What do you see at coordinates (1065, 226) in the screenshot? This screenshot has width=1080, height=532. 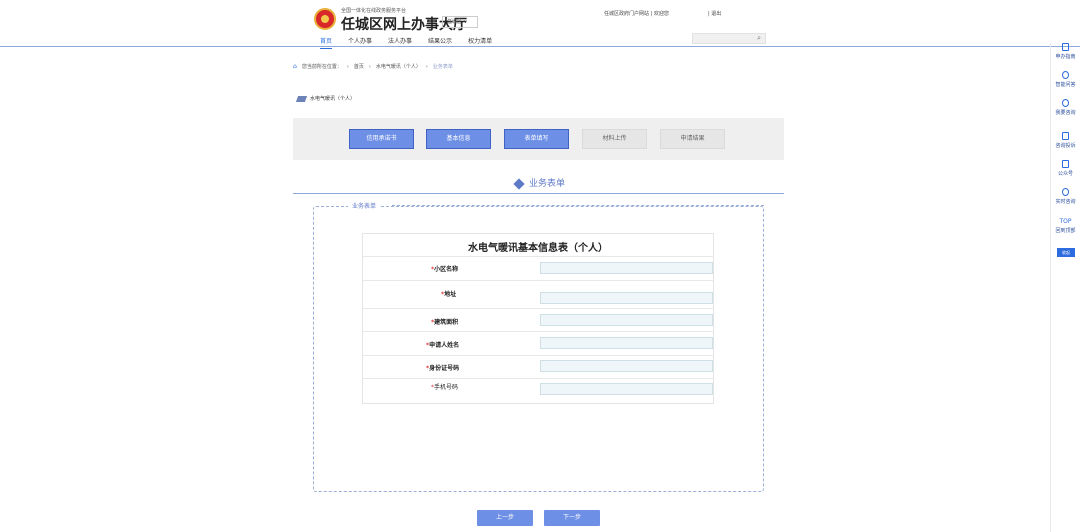 I see `sidebar-item-back-to-top: TOP 回到顶部` at bounding box center [1065, 226].